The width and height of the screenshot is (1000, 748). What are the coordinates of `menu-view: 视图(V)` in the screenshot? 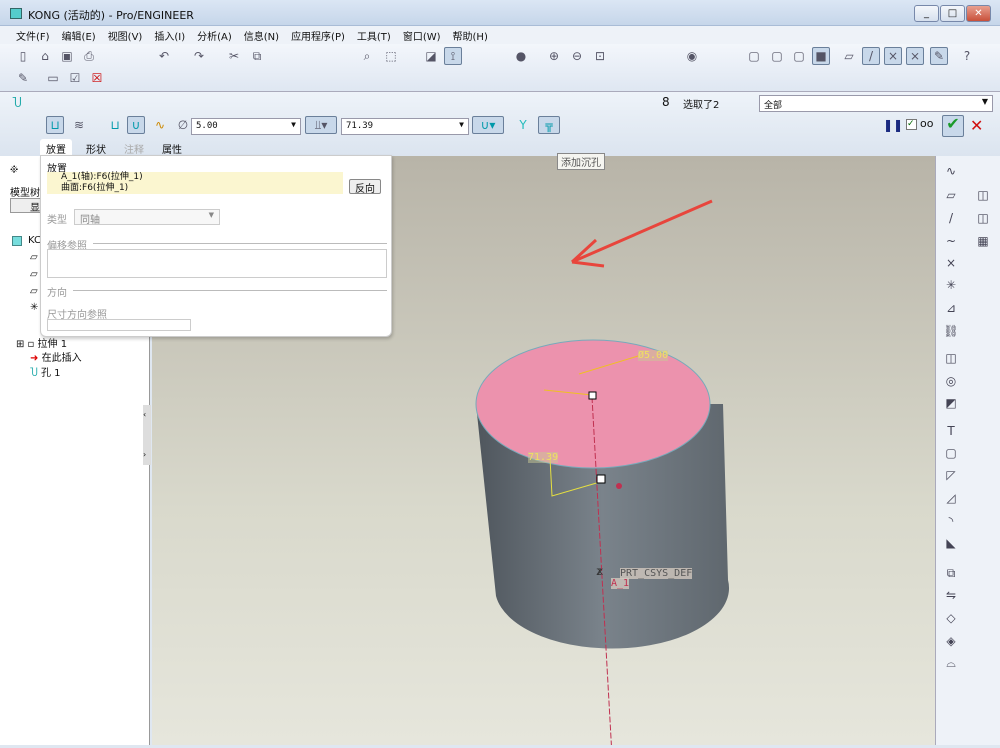 It's located at (125, 35).